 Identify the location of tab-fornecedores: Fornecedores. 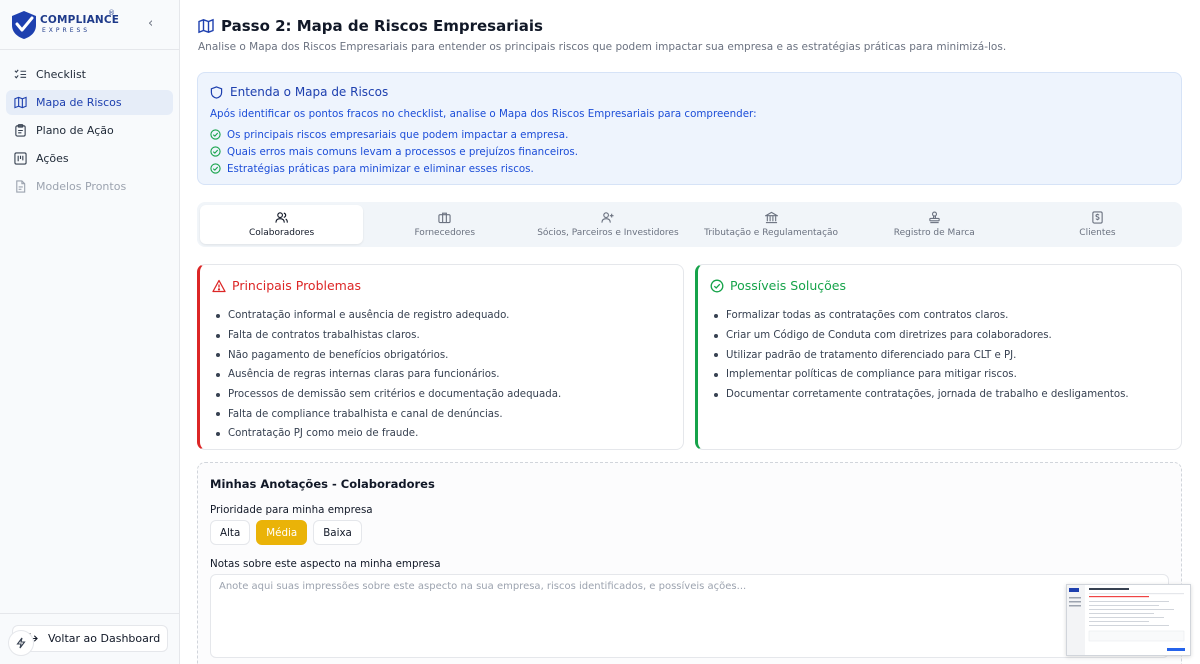
(444, 224).